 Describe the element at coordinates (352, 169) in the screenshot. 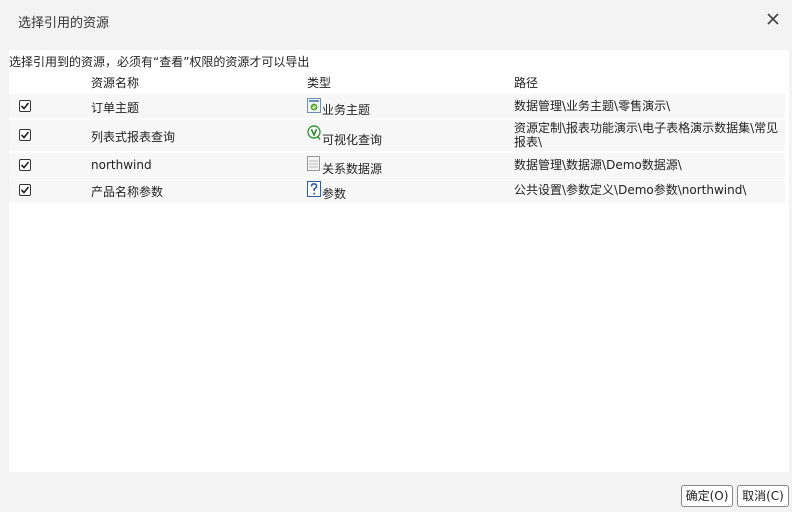

I see `resource-type: 关系数据源` at that location.